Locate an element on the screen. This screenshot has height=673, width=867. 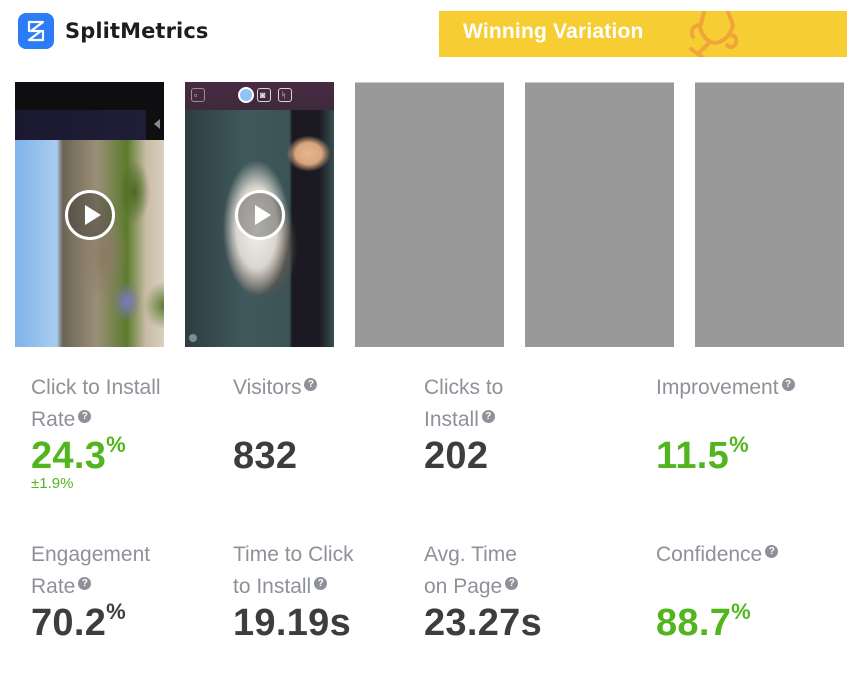
brand-logo: SplitMetrics is located at coordinates (113, 31).